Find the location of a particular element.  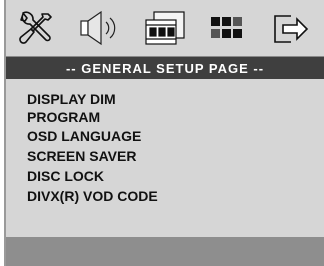

preference-icon is located at coordinates (227, 28).